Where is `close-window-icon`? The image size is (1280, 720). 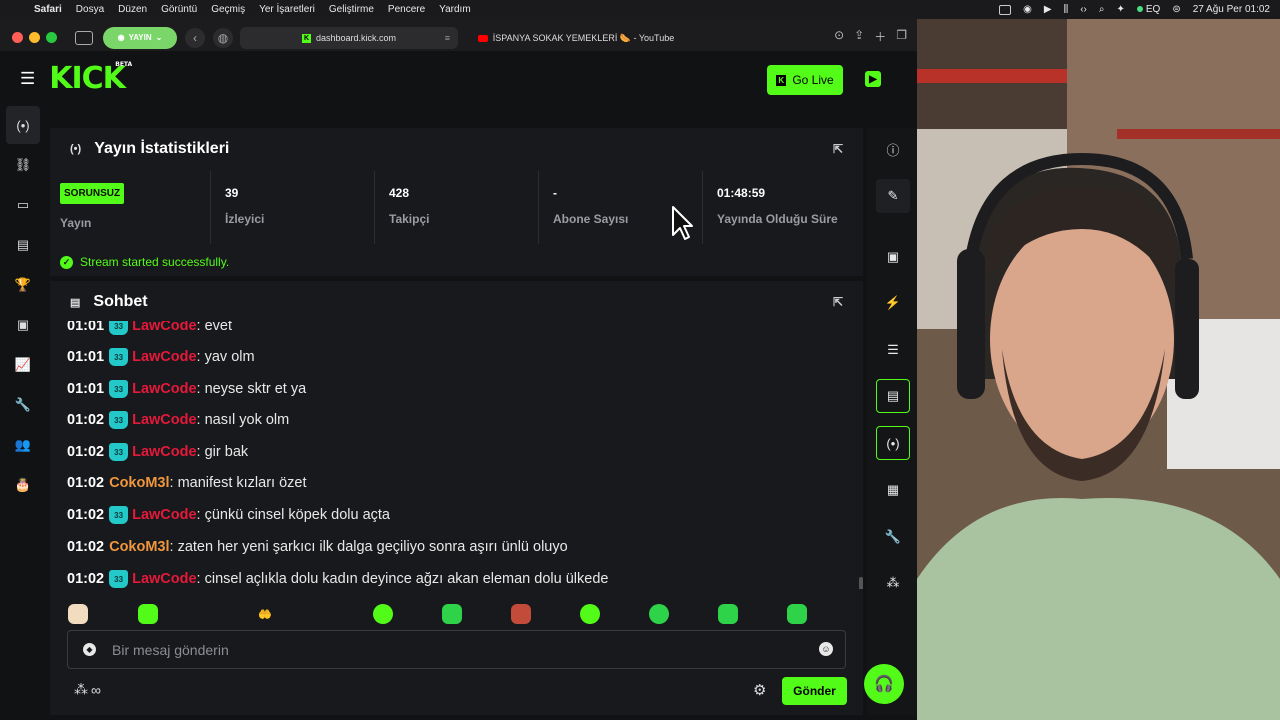 close-window-icon is located at coordinates (17, 37).